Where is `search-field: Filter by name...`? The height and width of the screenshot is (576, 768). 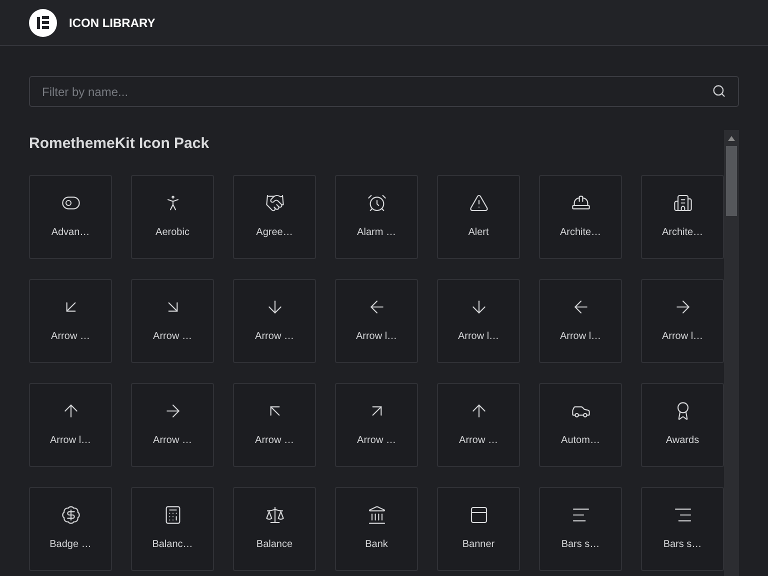 search-field: Filter by name... is located at coordinates (384, 91).